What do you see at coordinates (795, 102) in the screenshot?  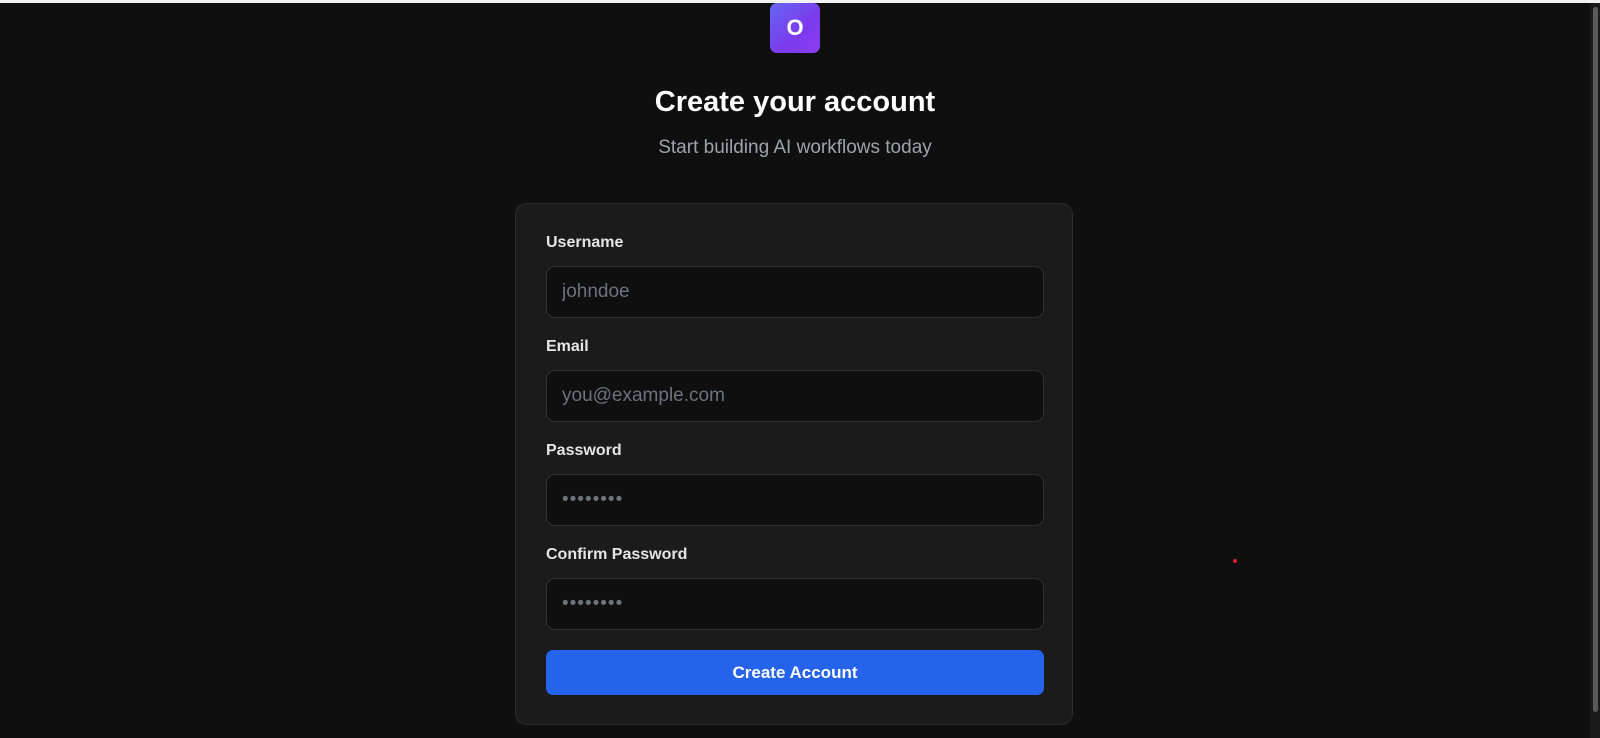 I see `page-title: Create your account` at bounding box center [795, 102].